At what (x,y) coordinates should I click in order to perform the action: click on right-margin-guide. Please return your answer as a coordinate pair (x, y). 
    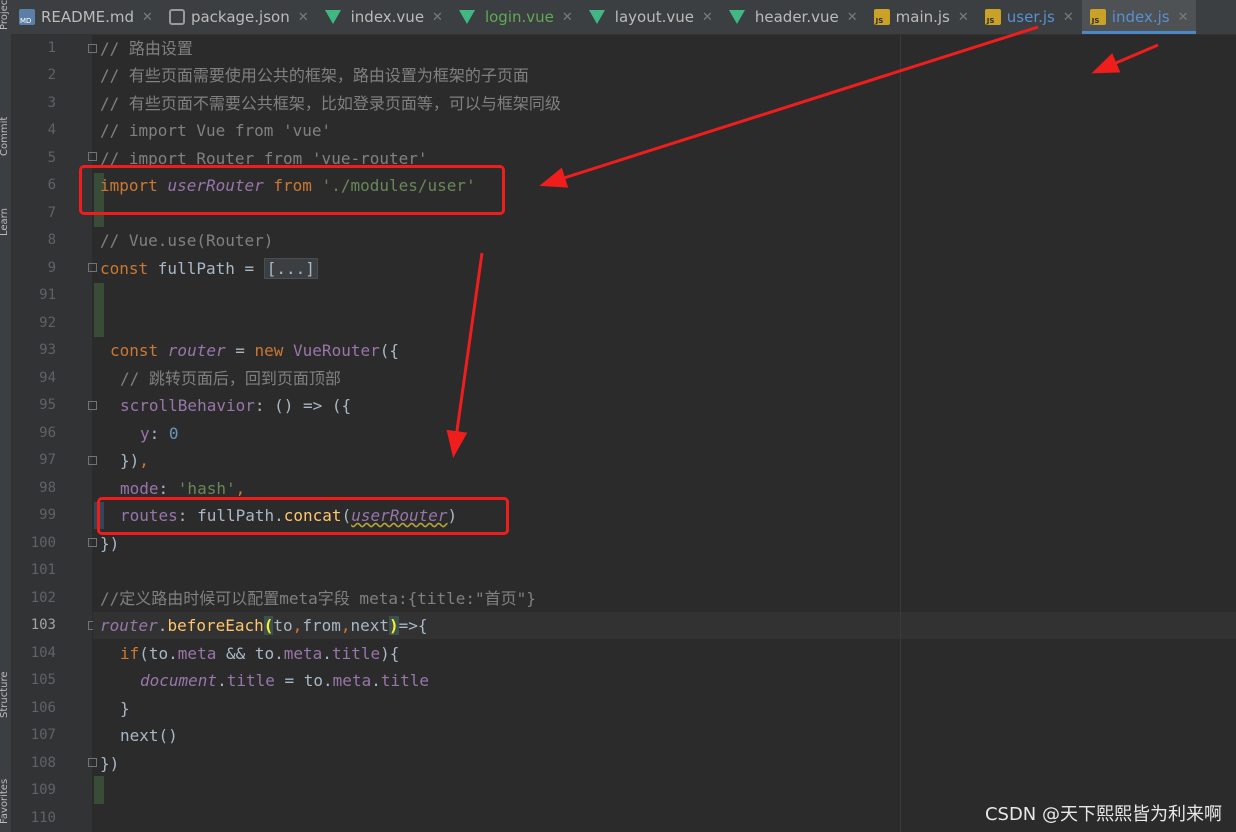
    Looking at the image, I should click on (900, 433).